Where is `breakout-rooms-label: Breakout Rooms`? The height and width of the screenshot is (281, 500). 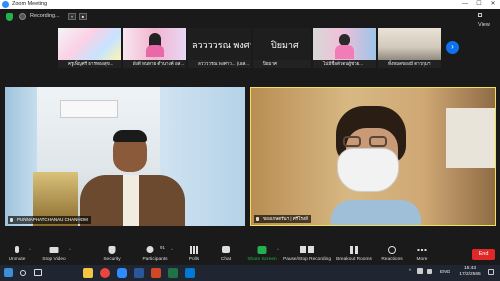 breakout-rooms-label: Breakout Rooms is located at coordinates (354, 259).